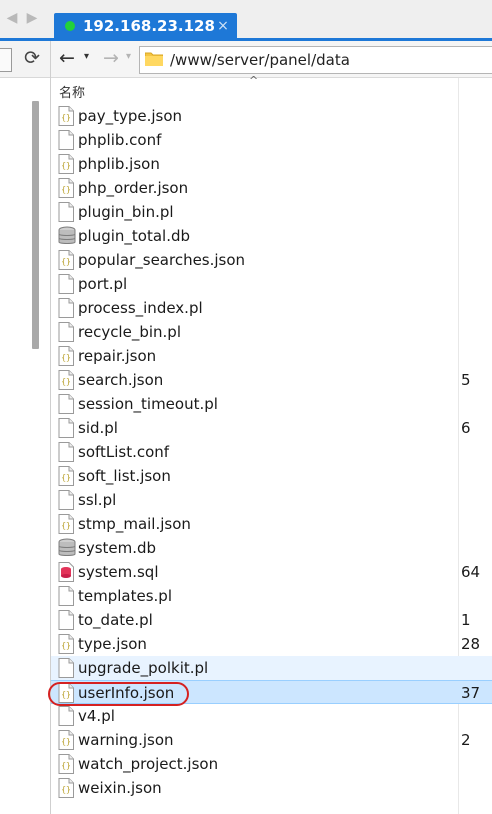  I want to click on file-row: softList.conf, so click(271, 452).